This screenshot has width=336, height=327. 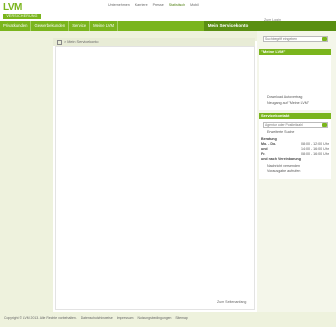 What do you see at coordinates (80, 26) in the screenshot?
I see `nav-service: Service` at bounding box center [80, 26].